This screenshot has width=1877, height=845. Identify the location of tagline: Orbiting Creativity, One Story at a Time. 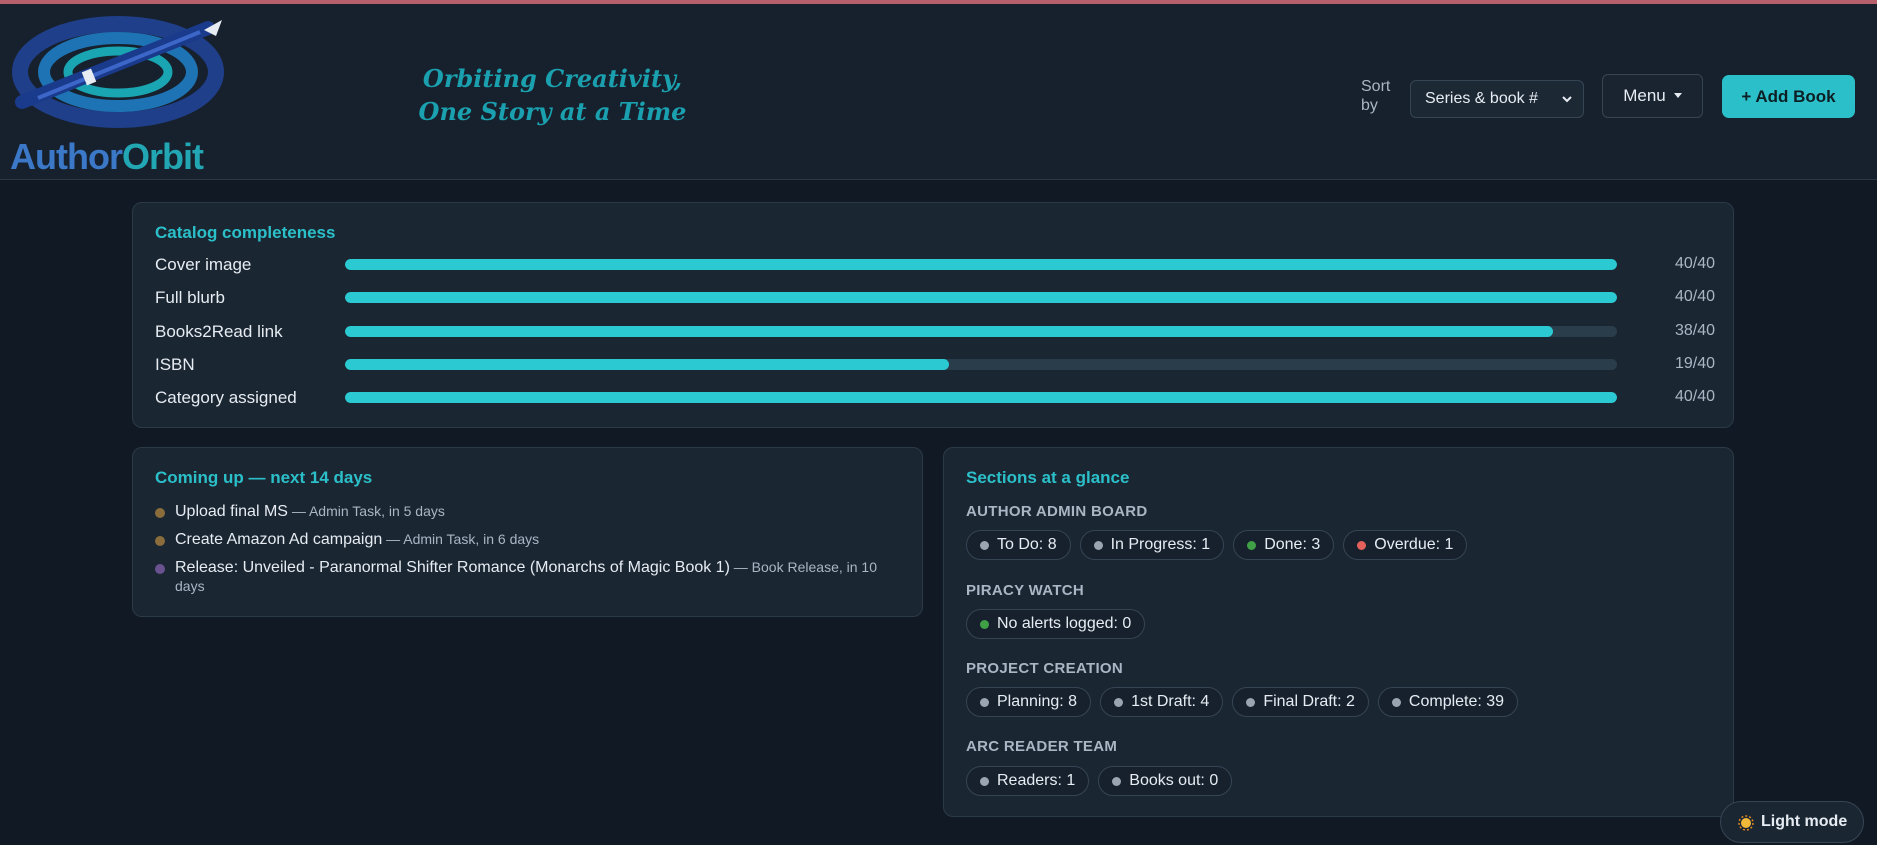
(552, 95).